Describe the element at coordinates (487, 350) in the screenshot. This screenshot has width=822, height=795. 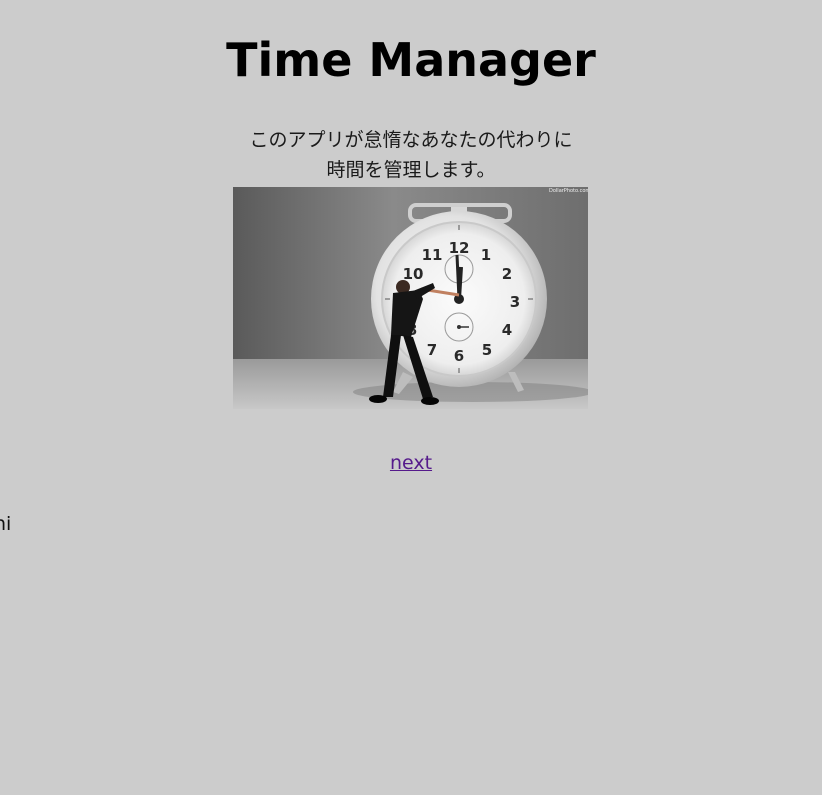
I see `clock-numeral-5: 5` at that location.